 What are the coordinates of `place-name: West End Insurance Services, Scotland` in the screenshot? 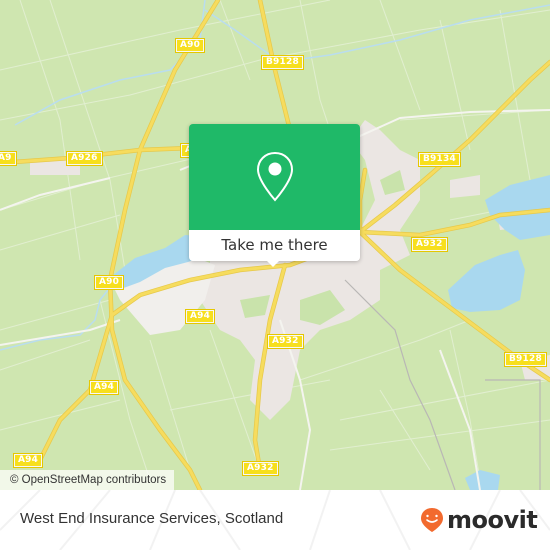 It's located at (152, 518).